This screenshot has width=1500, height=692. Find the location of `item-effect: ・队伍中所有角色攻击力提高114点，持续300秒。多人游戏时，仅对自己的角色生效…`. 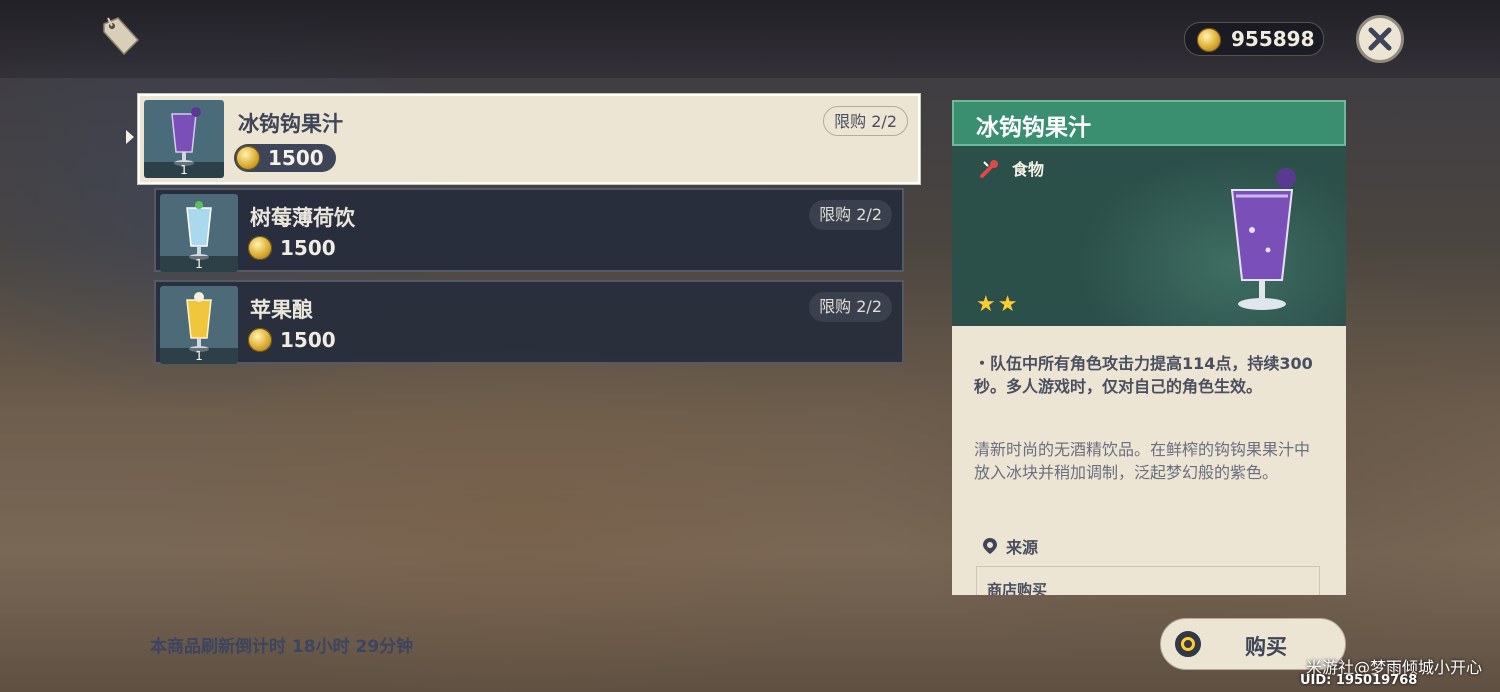

item-effect: ・队伍中所有角色攻击力提高114点，持续300秒。多人游戏时，仅对自己的角色生效… is located at coordinates (1143, 375).